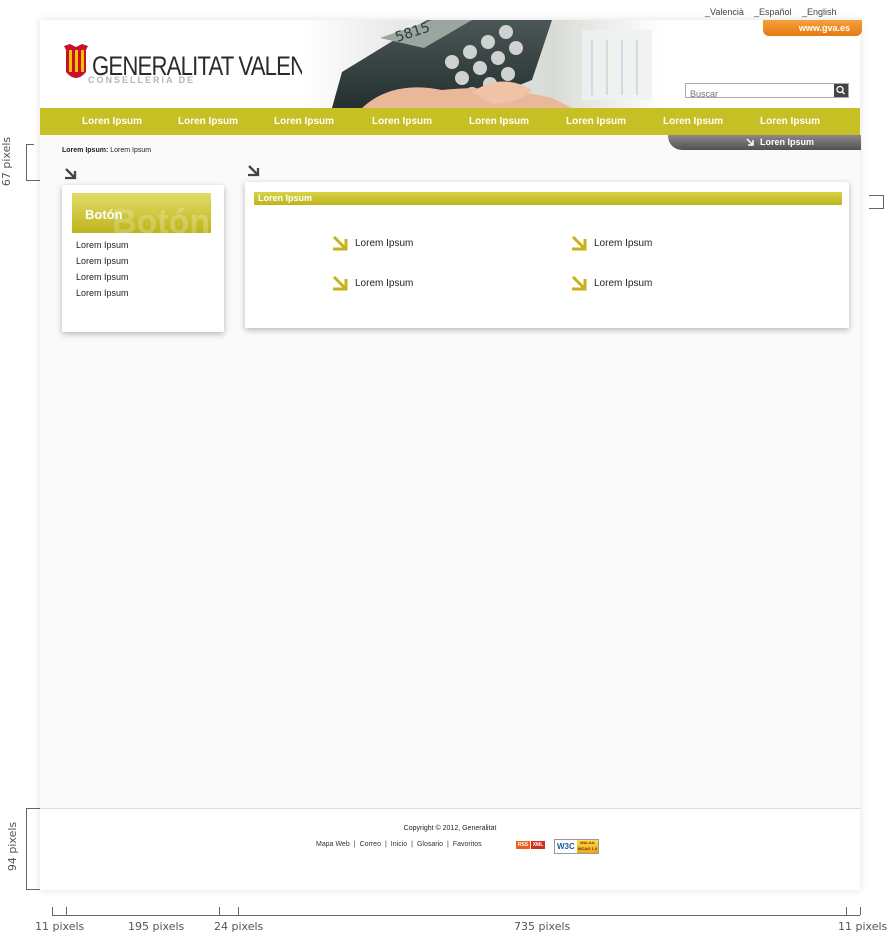 The image size is (892, 935). Describe the element at coordinates (129, 150) in the screenshot. I see `breadcrumb-trail: Lorem Ipsum` at that location.